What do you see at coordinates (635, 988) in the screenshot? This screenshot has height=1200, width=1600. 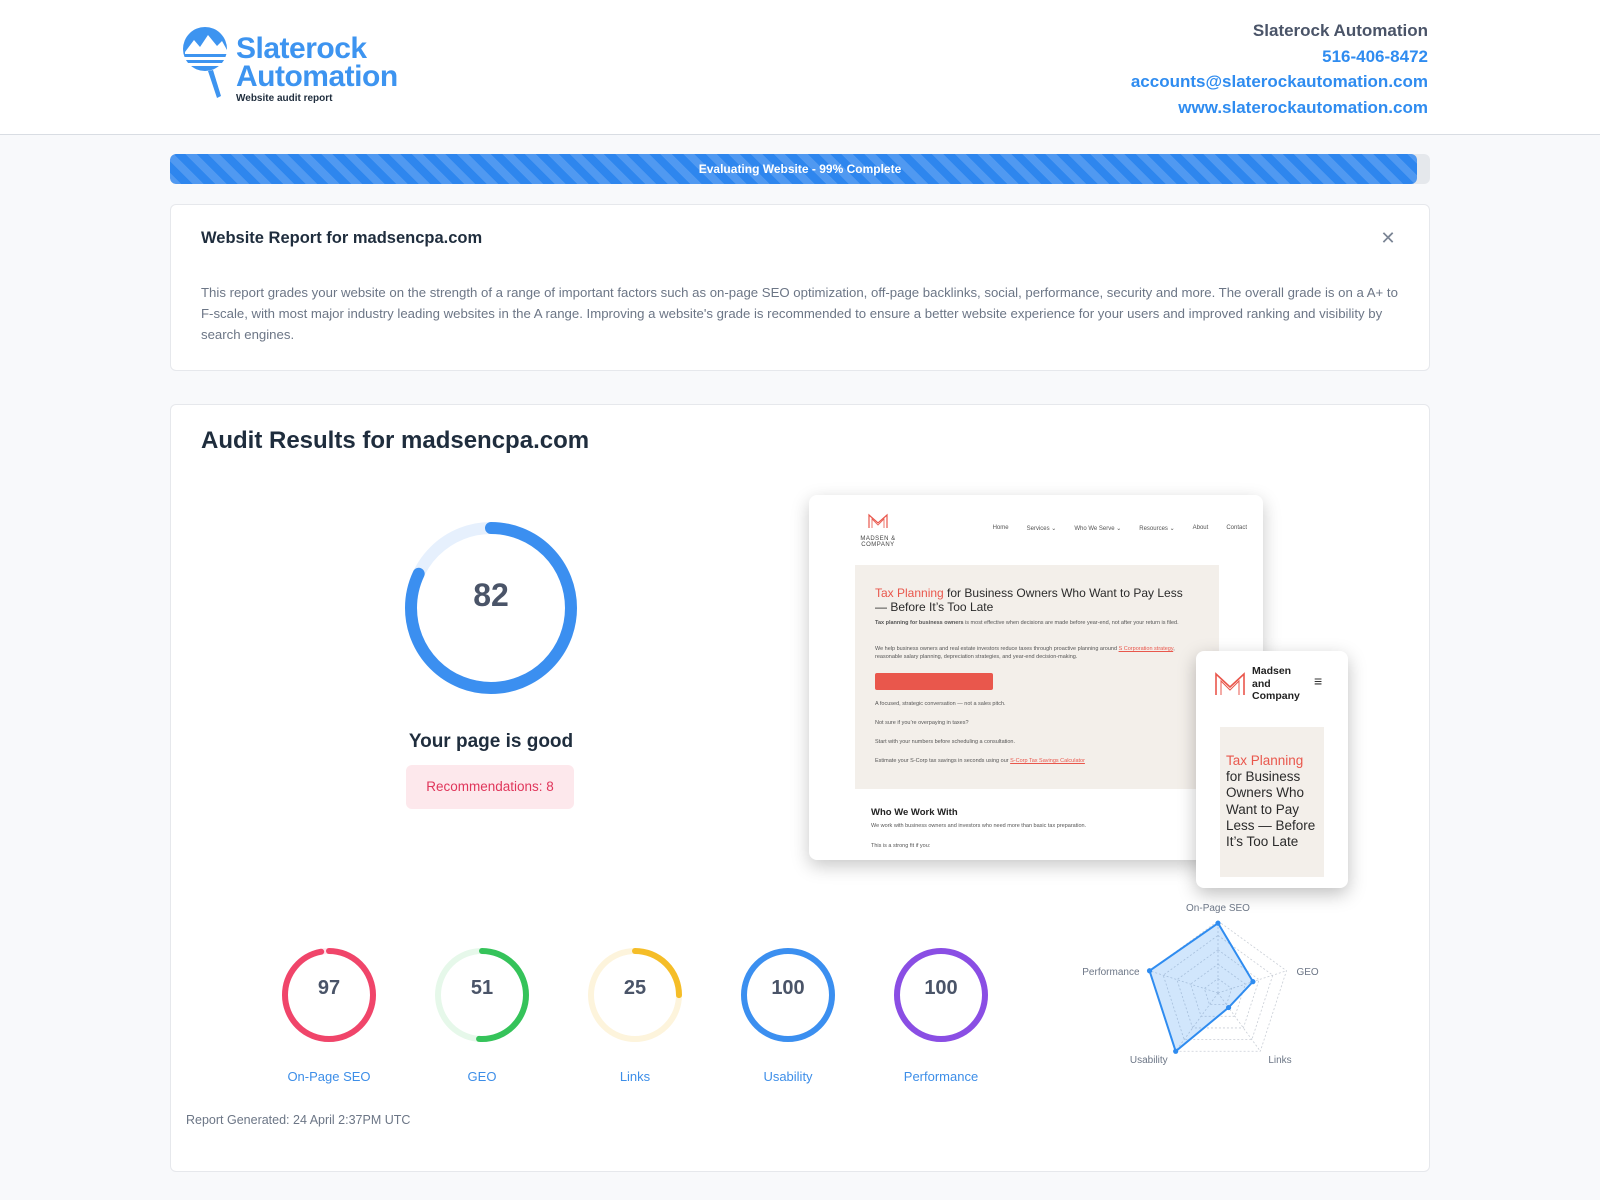 I see `category-score-value: 25` at bounding box center [635, 988].